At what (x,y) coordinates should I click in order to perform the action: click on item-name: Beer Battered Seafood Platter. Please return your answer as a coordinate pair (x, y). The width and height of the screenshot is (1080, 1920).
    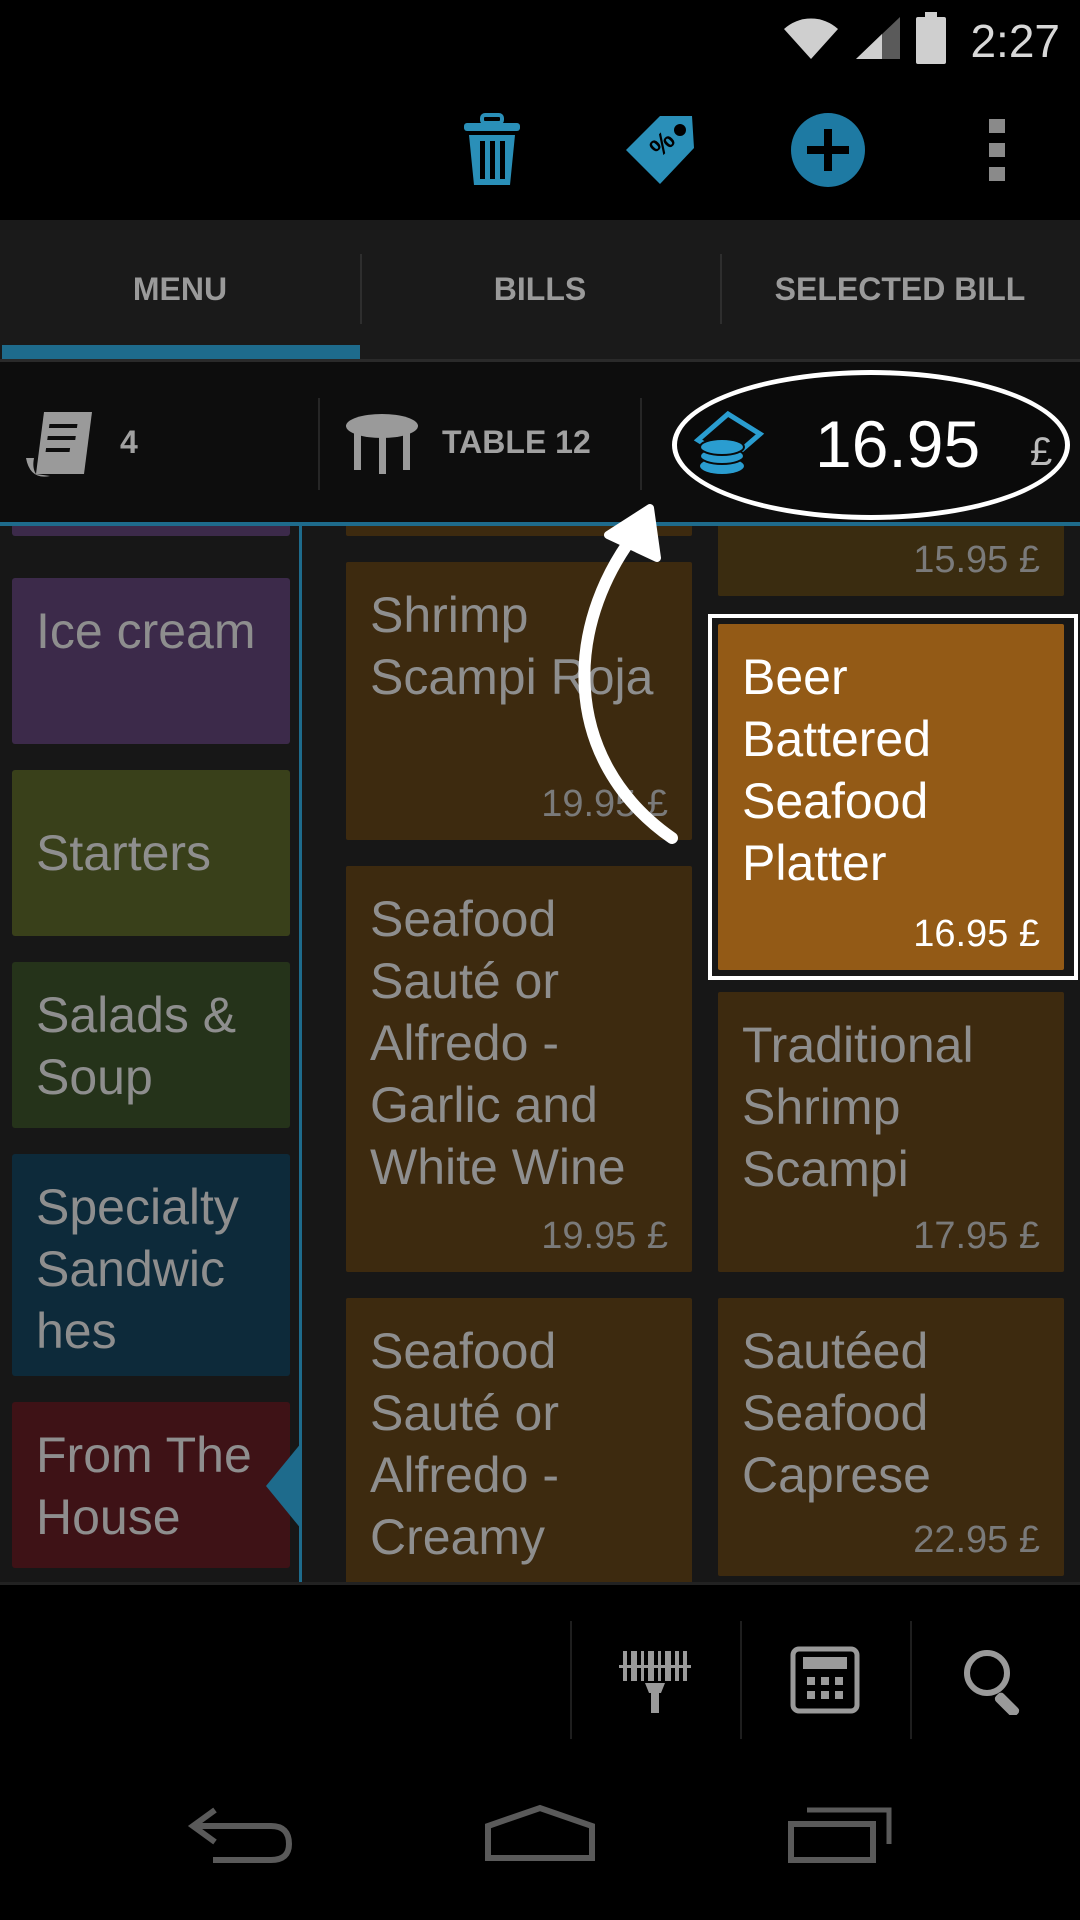
    Looking at the image, I should click on (837, 770).